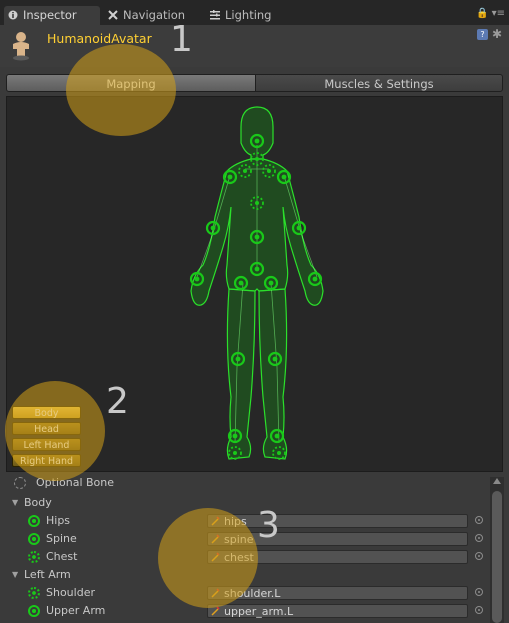 This screenshot has height=623, width=509. I want to click on bone-value: shoulder.L, so click(252, 593).